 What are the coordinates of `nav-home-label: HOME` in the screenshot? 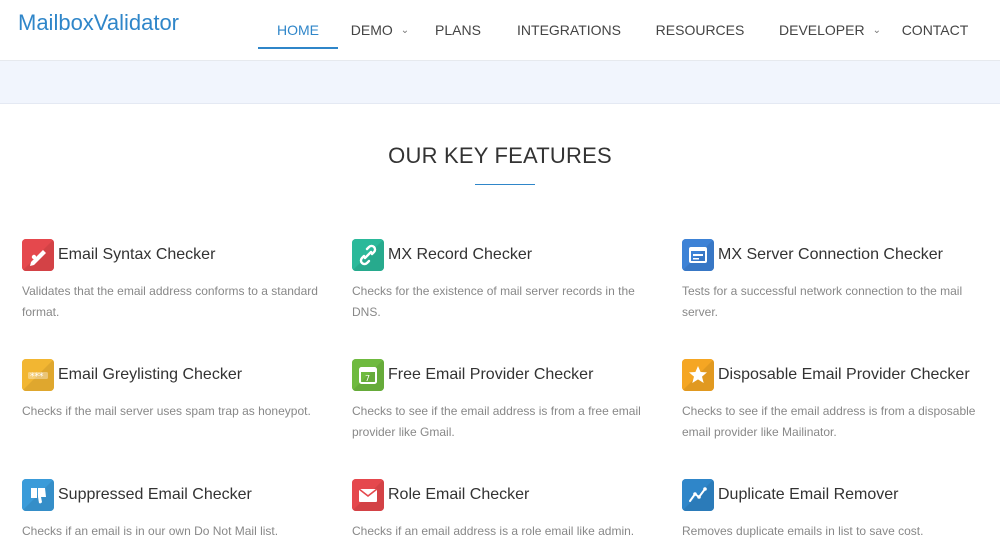 It's located at (298, 30).